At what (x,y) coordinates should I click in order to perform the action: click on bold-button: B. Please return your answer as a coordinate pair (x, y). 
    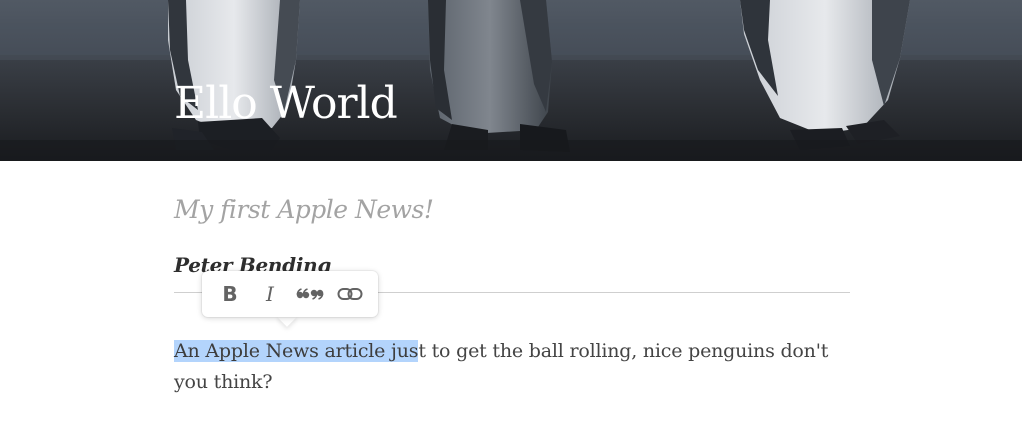
    Looking at the image, I should click on (230, 294).